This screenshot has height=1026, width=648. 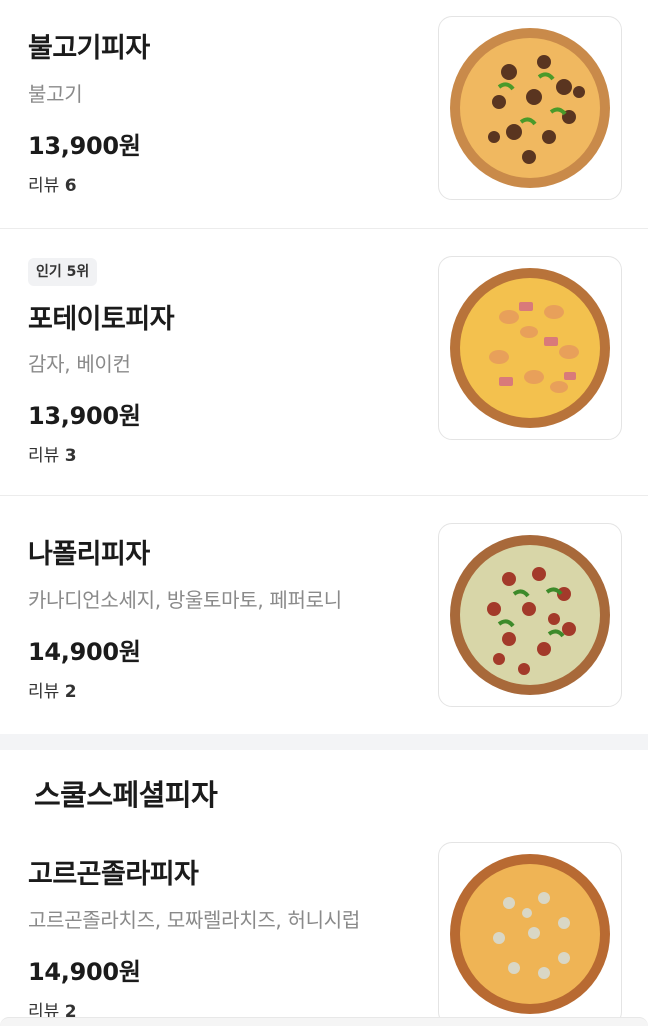 What do you see at coordinates (185, 600) in the screenshot?
I see `menu-item-description: 카나디언소세지, 방울토마토, 페퍼로니` at bounding box center [185, 600].